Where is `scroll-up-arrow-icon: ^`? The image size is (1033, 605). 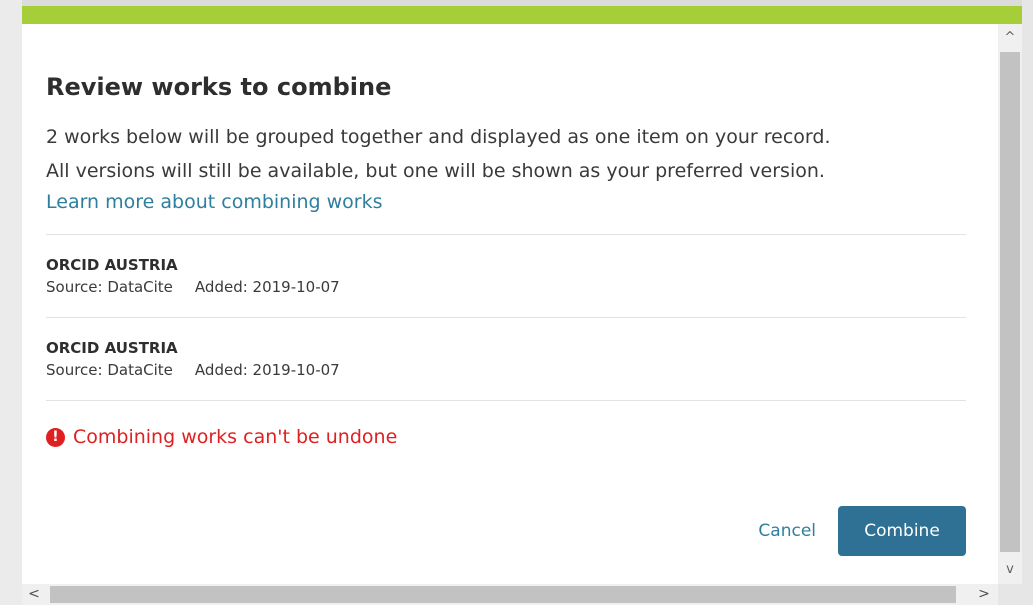 scroll-up-arrow-icon: ^ is located at coordinates (1010, 38).